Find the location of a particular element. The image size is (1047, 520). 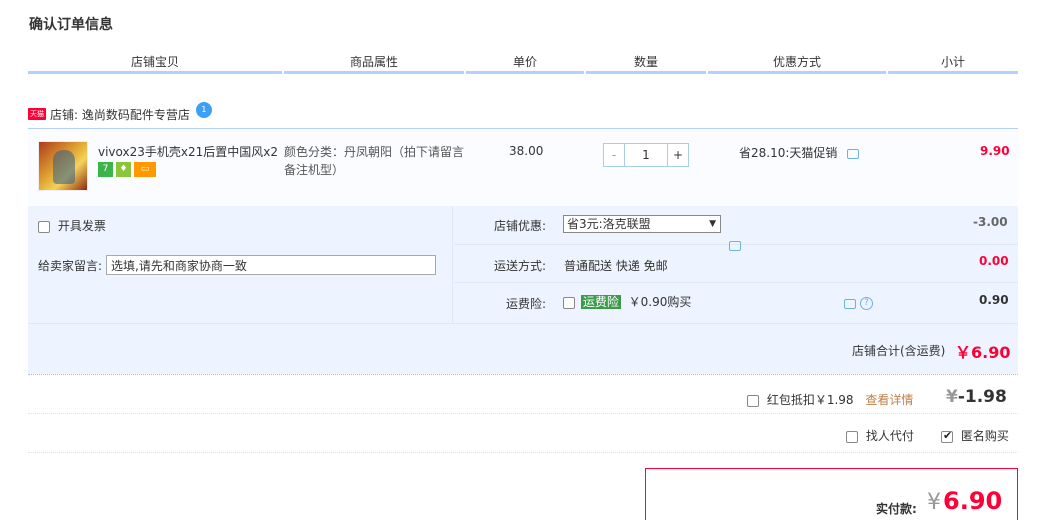

insurance-help: ? is located at coordinates (858, 303).